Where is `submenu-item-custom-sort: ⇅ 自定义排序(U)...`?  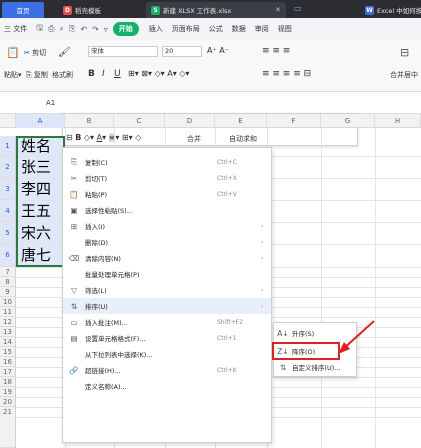
submenu-item-custom-sort: ⇅ 自定义排序(U)... is located at coordinates (315, 367).